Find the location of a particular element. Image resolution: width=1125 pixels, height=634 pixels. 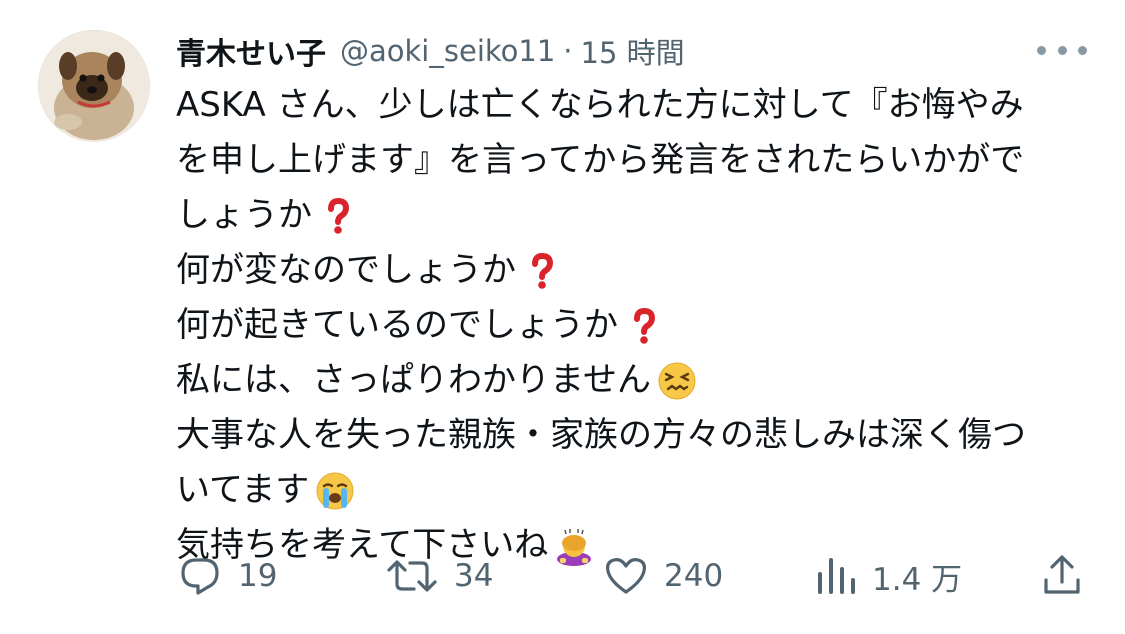

share-button is located at coordinates (1062, 576).